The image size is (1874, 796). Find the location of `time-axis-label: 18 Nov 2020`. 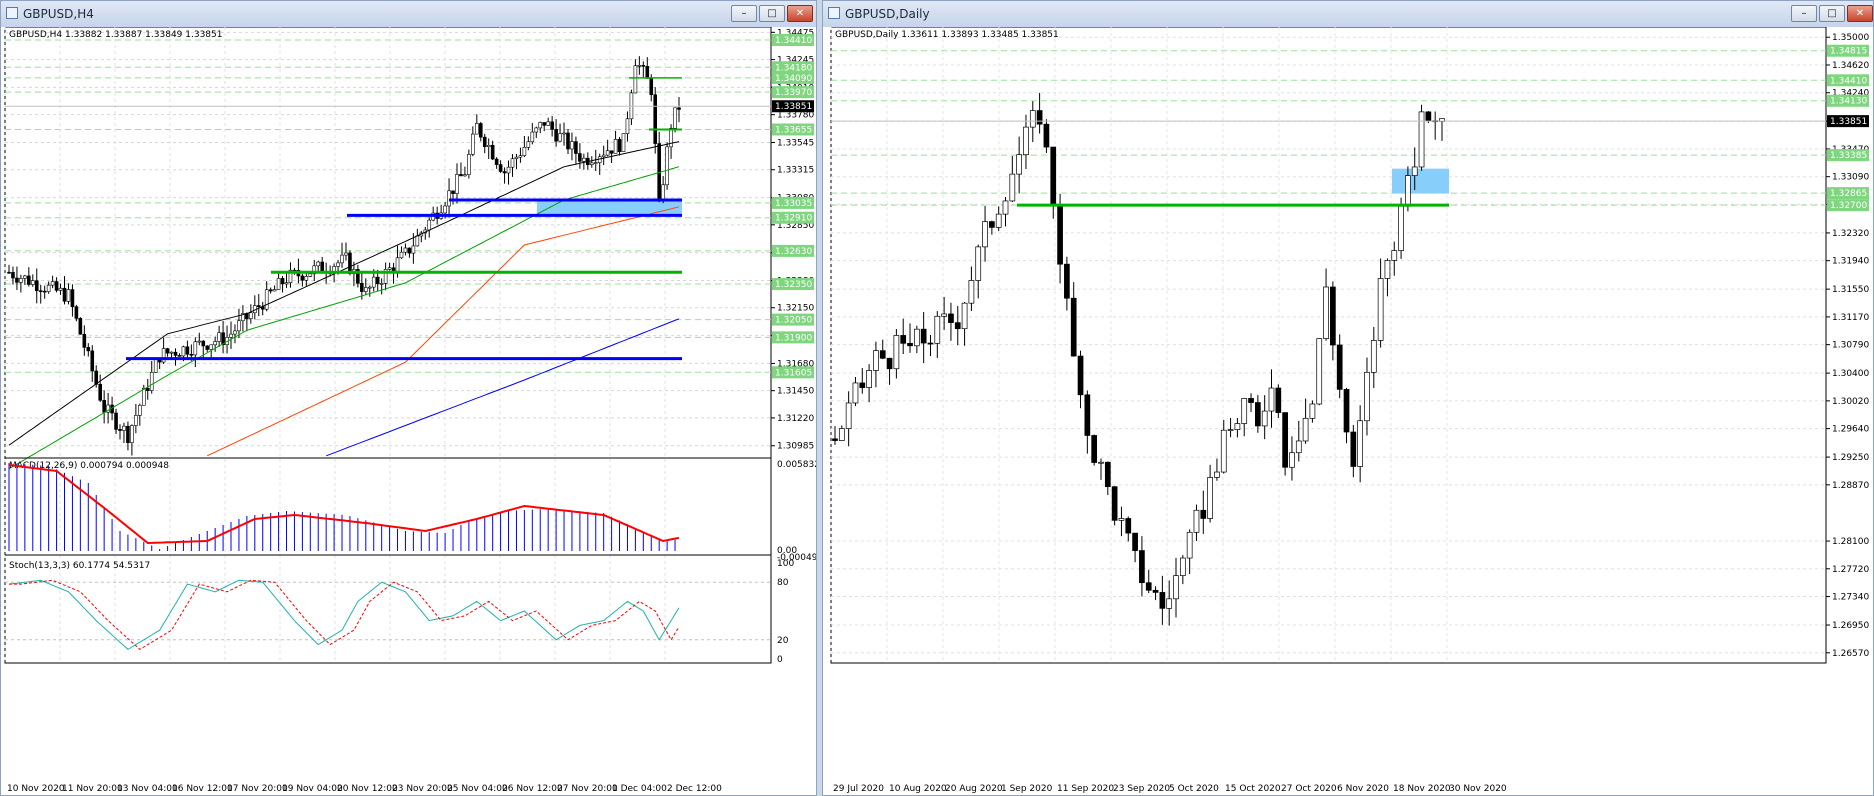

time-axis-label: 18 Nov 2020 is located at coordinates (1422, 789).